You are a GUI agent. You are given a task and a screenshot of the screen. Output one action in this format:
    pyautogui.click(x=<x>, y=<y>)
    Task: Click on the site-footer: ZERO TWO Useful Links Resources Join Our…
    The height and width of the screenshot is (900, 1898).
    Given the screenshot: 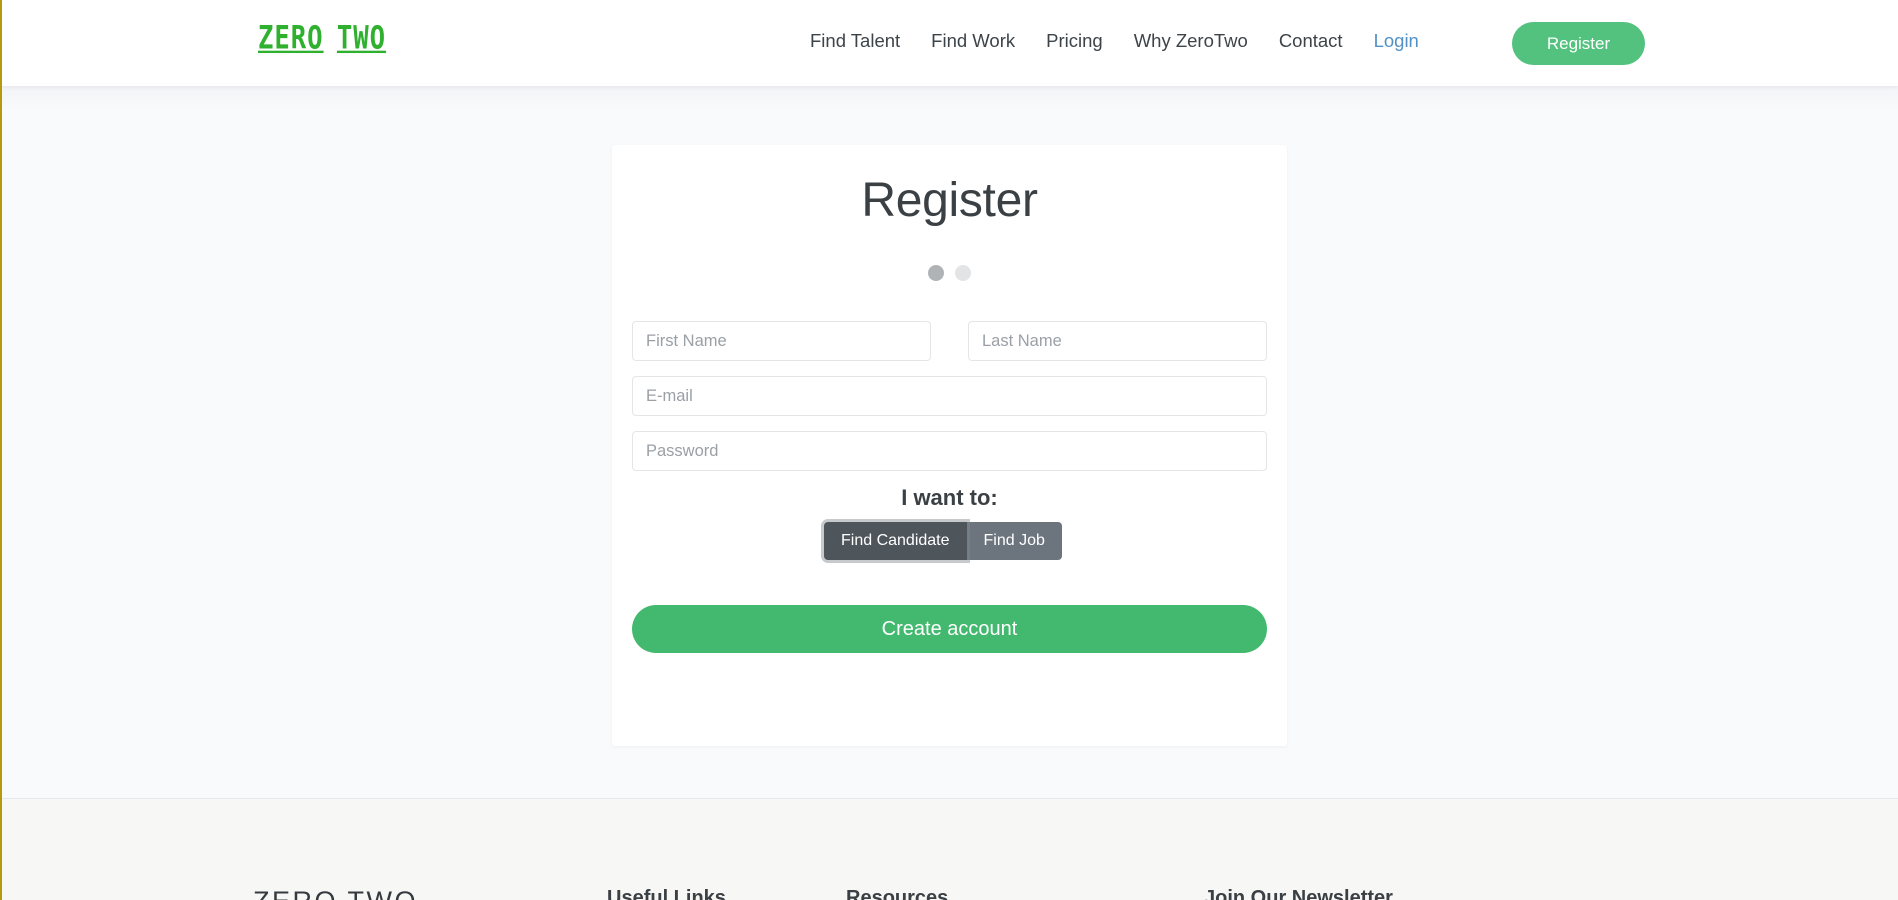 What is the action you would take?
    pyautogui.click(x=949, y=849)
    